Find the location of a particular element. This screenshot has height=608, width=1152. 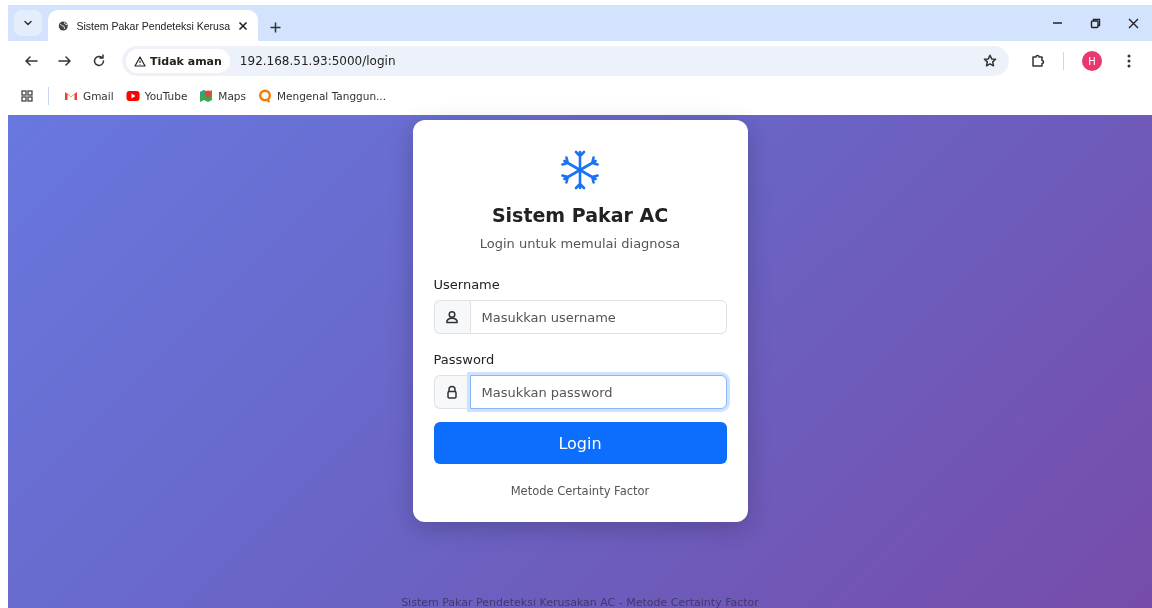

login-button: Login is located at coordinates (580, 443).